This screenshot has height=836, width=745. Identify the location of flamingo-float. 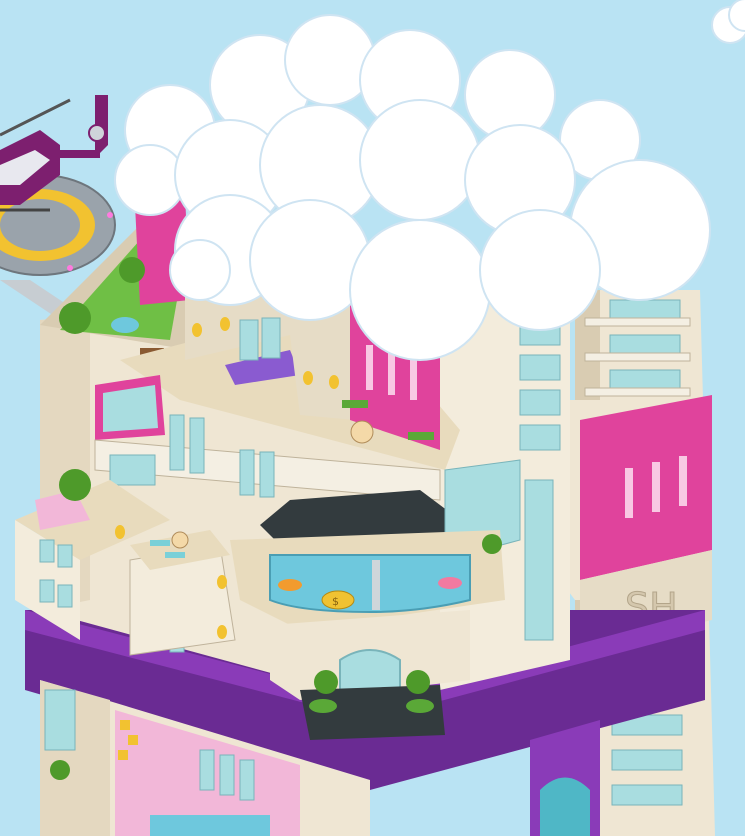
(450, 583).